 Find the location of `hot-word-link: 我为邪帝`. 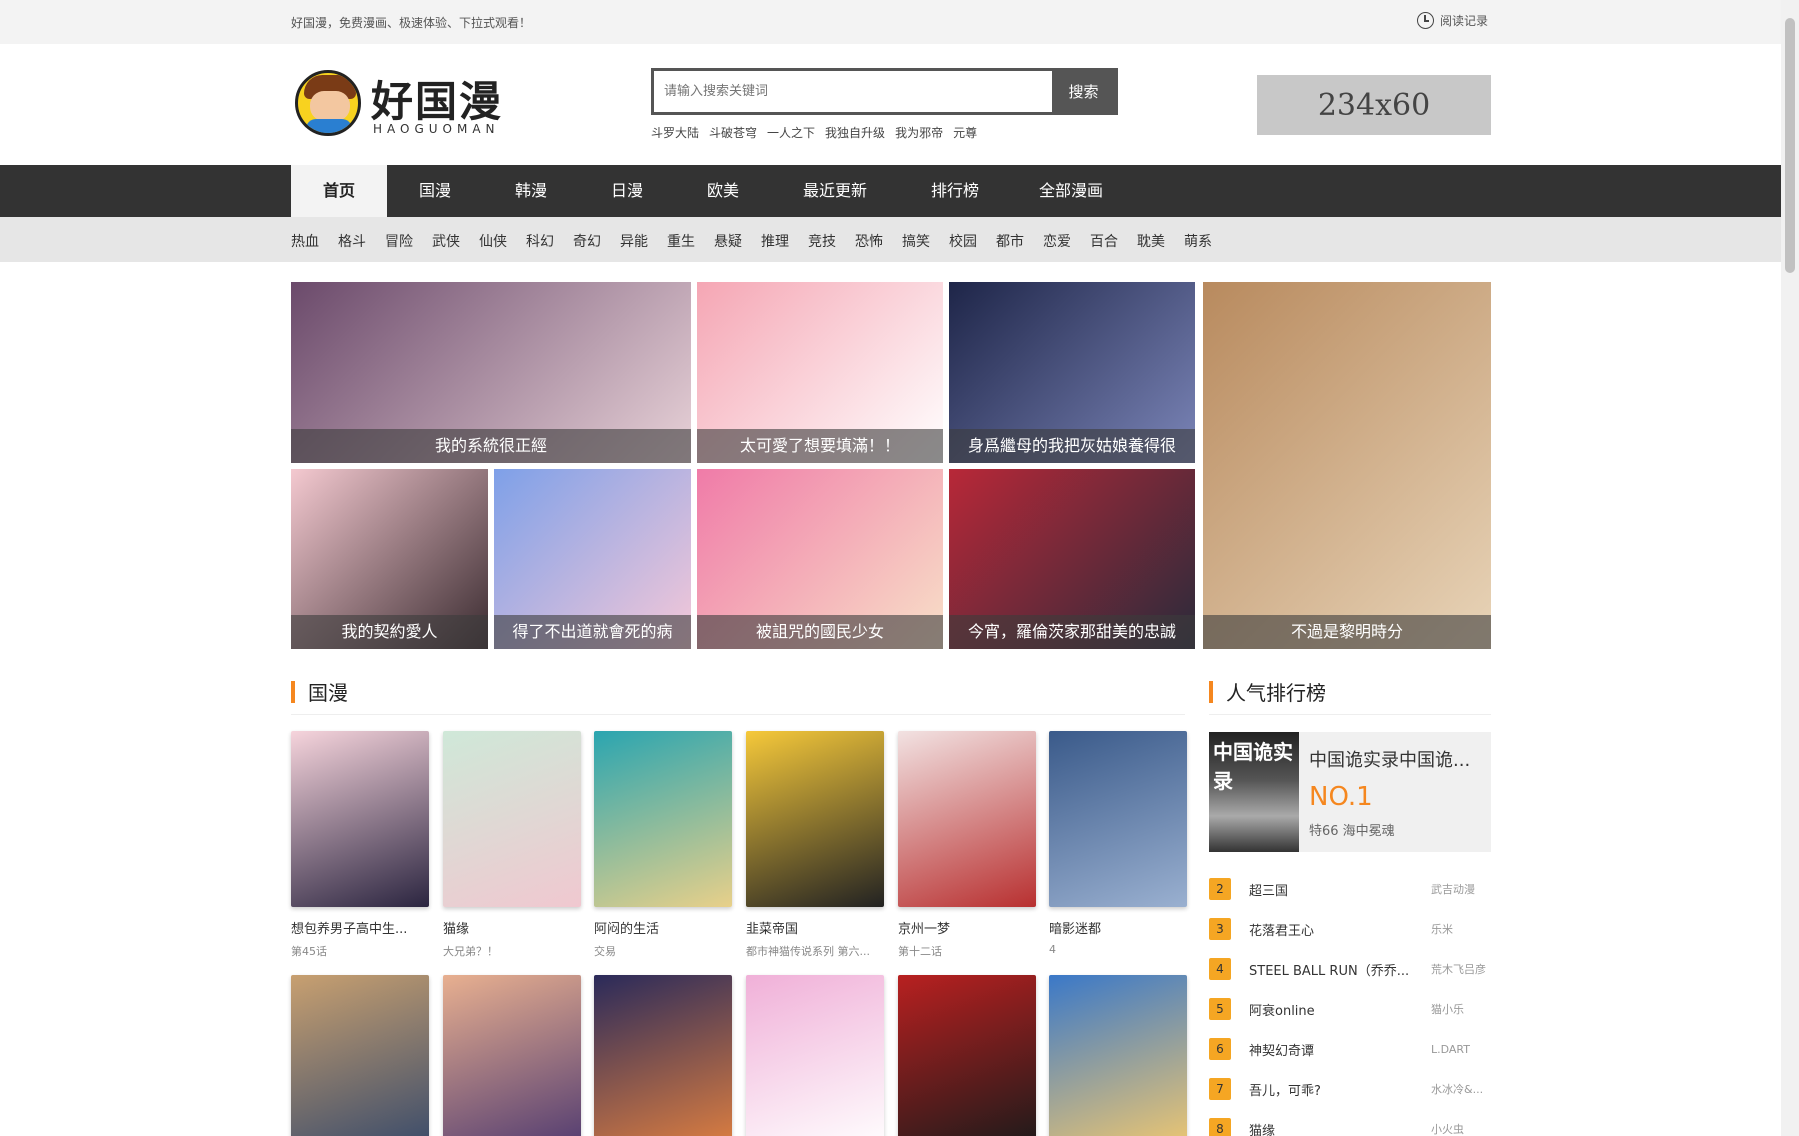

hot-word-link: 我为邪帝 is located at coordinates (919, 132).